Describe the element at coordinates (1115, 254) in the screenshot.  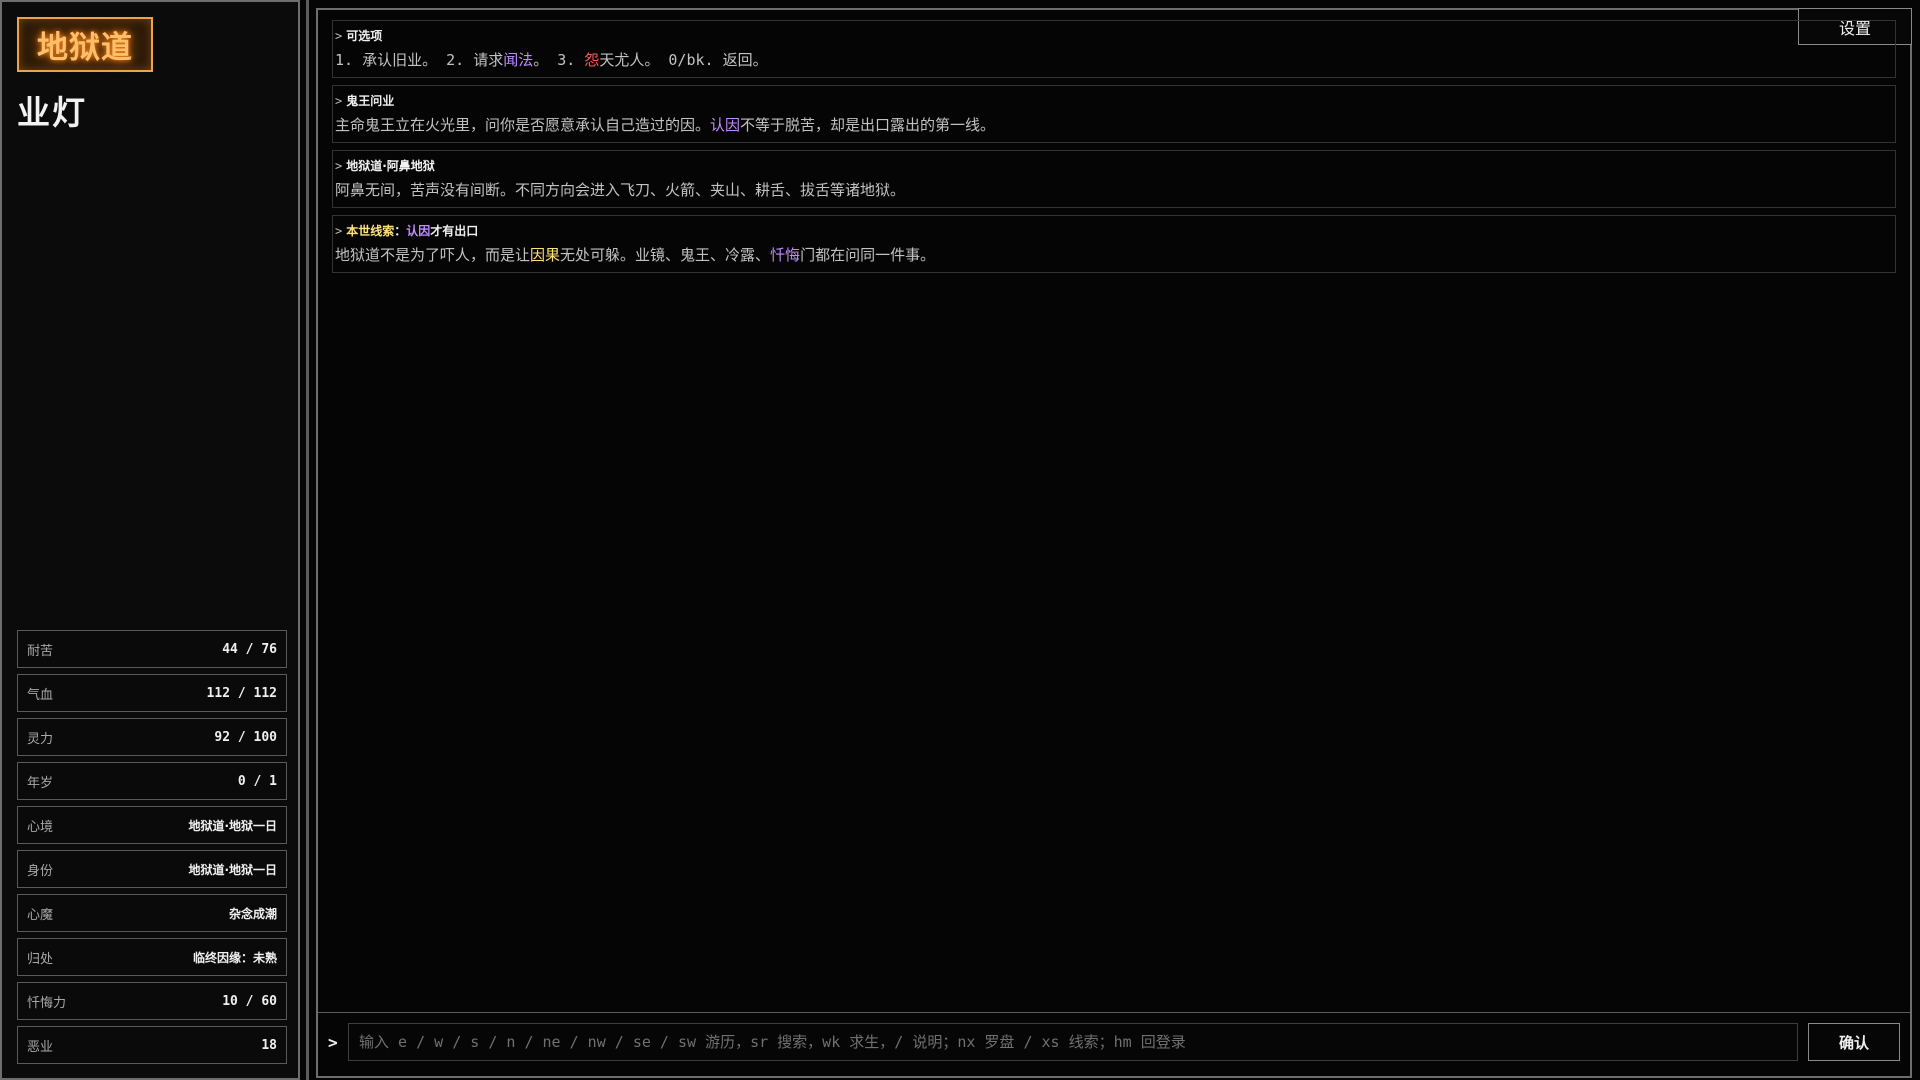
I see `log-entry-body: 地狱道不是为了吓人，而是让因果无处可躲。业镜、鬼王、冷露、忏悔门都在问同一件事。` at that location.